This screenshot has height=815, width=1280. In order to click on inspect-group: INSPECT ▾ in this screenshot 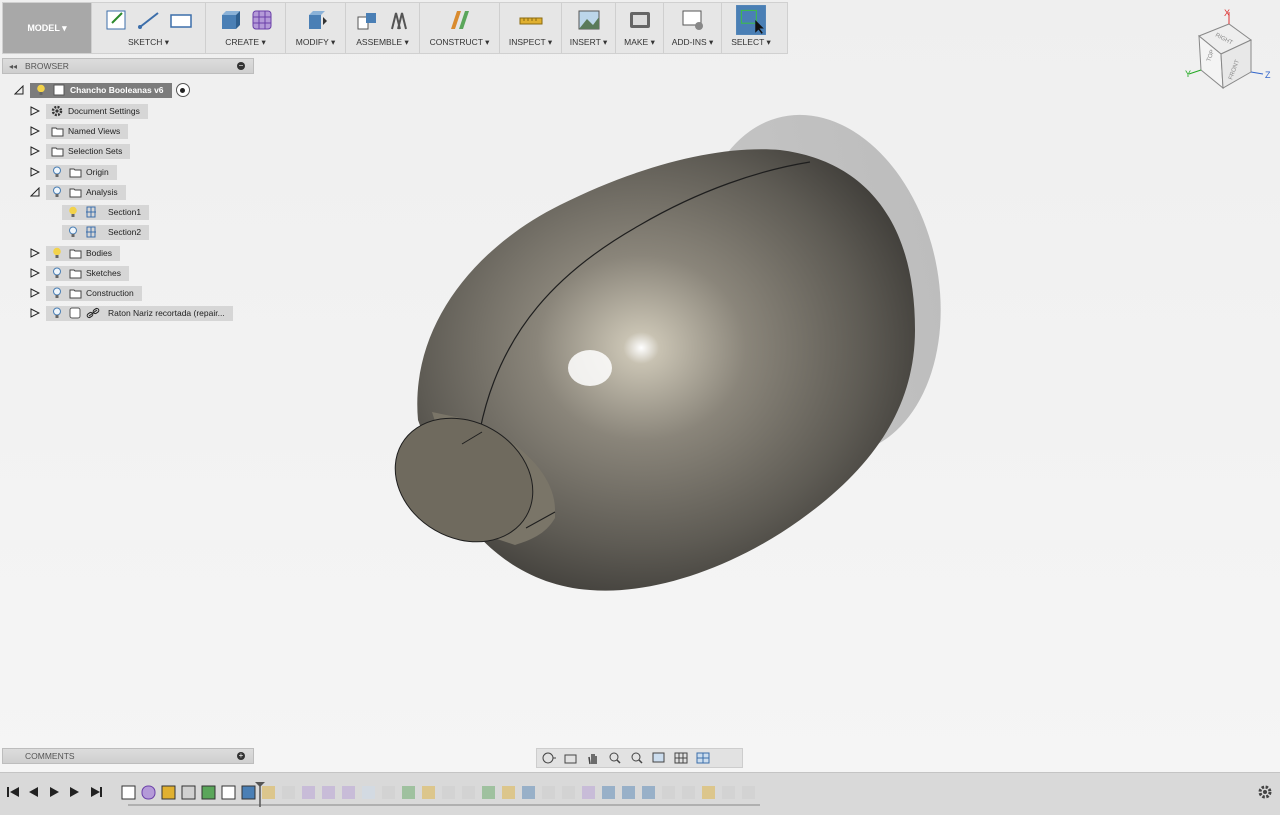, I will do `click(531, 28)`.